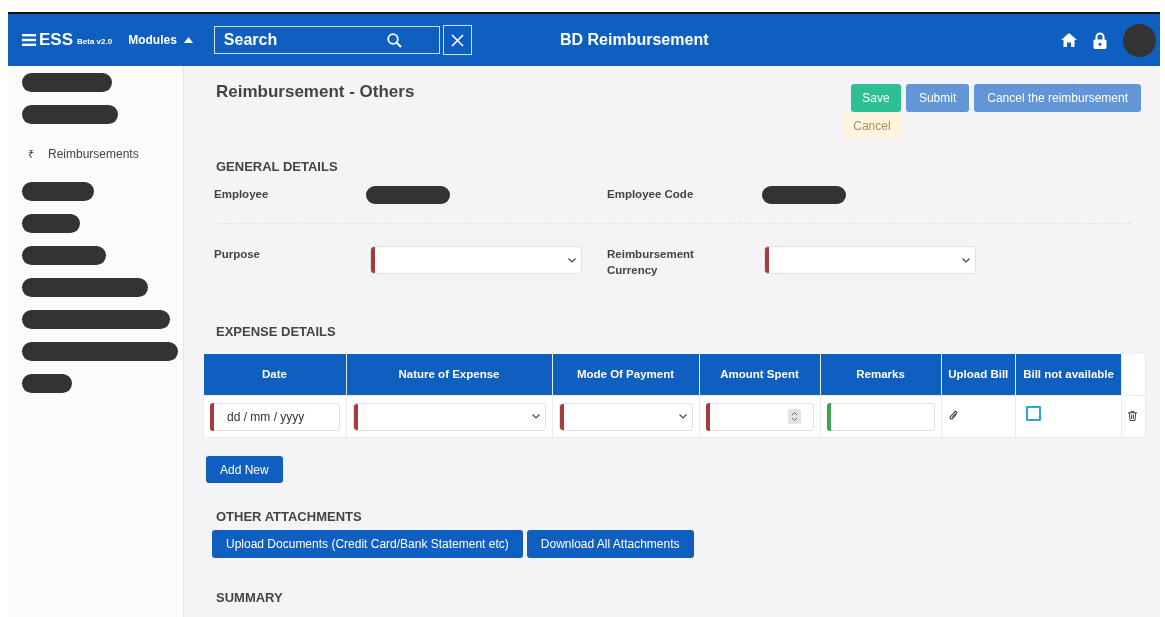 This screenshot has height=617, width=1165. I want to click on column-header: Date, so click(274, 374).